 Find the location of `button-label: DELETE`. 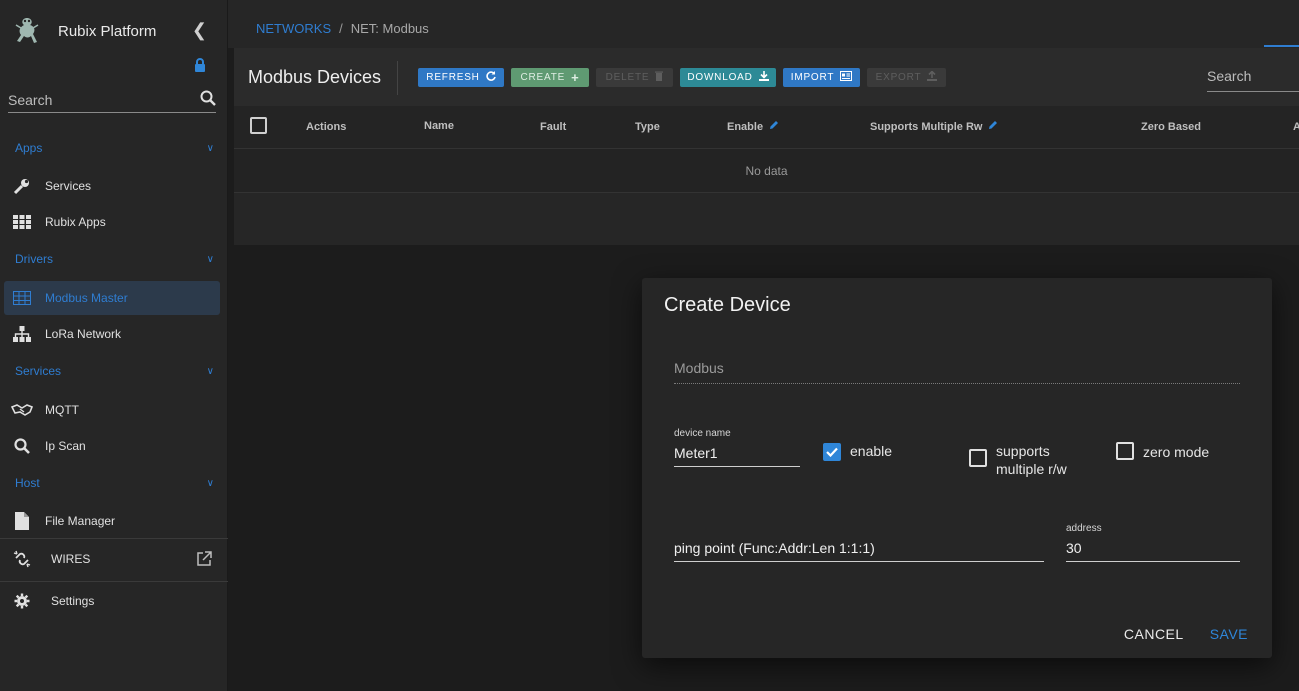

button-label: DELETE is located at coordinates (627, 77).